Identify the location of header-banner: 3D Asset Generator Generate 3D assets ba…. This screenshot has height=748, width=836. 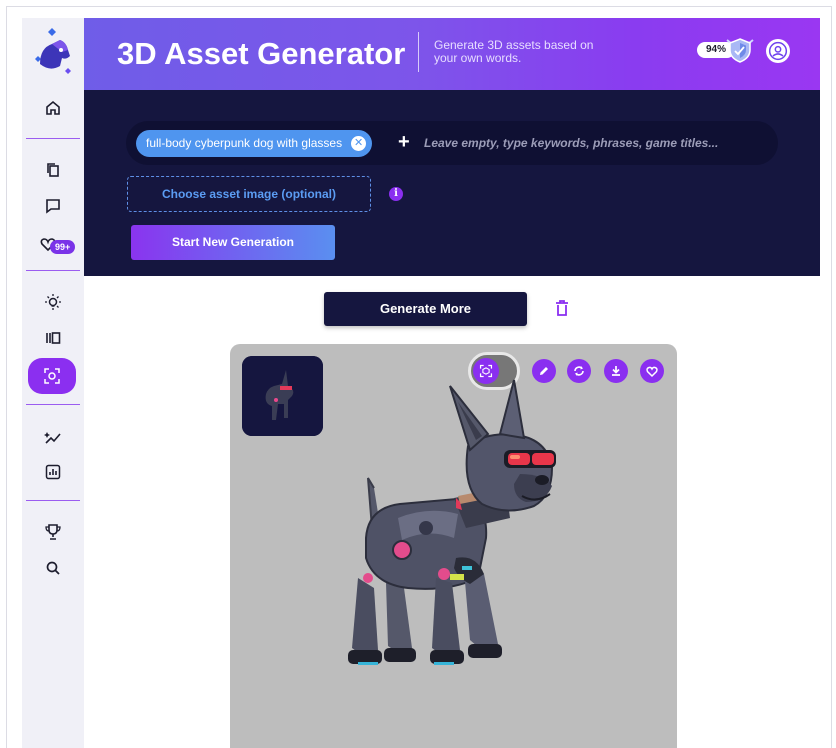
(452, 54).